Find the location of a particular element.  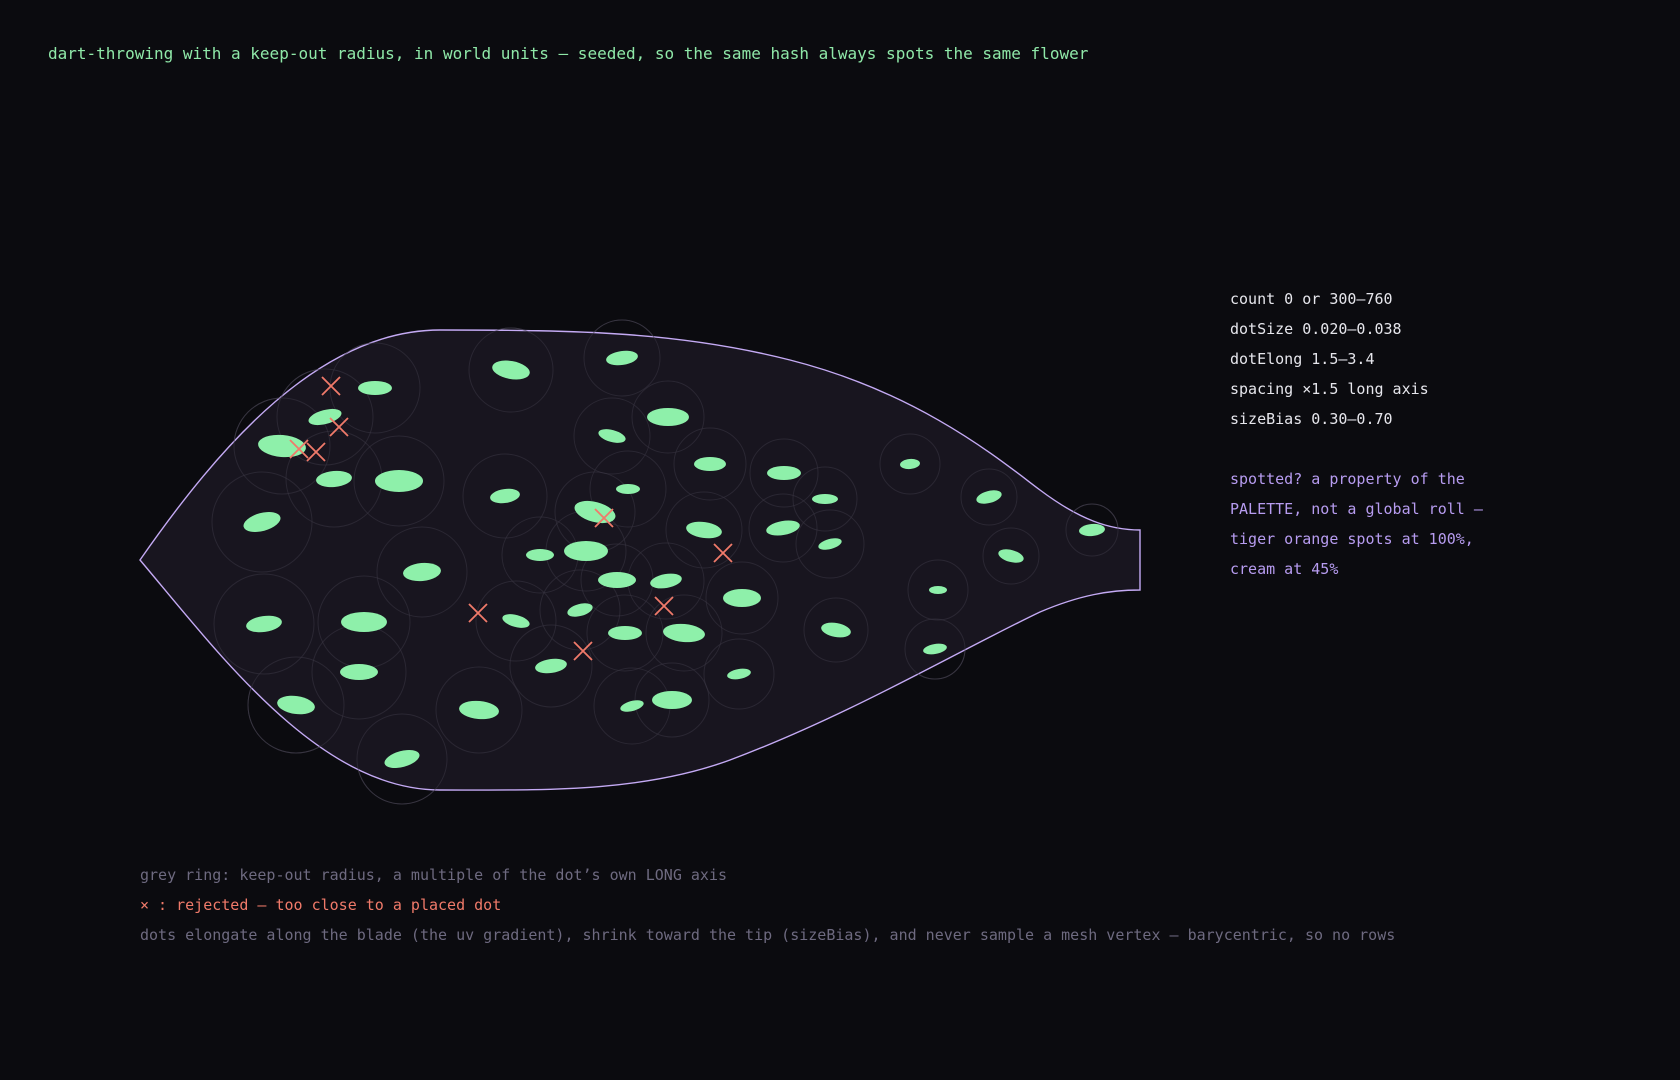

palette-note-line: spotted? a property of the is located at coordinates (1347, 479).